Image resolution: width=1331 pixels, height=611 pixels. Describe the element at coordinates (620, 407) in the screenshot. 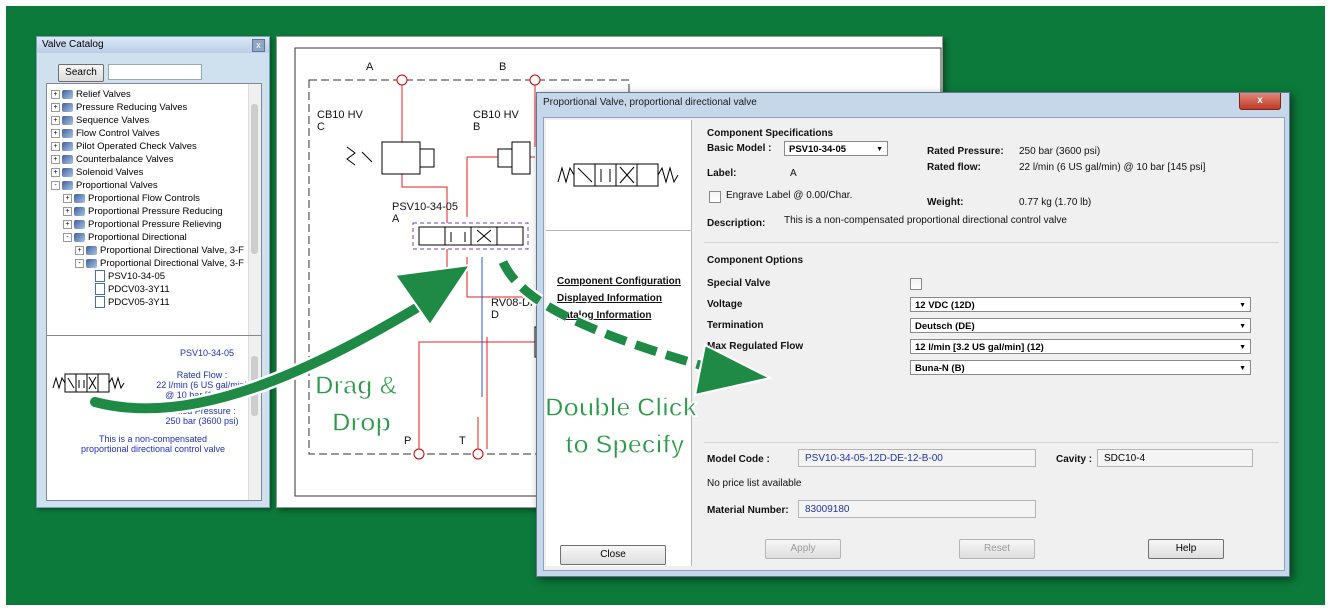

I see `double-click-text-1: Double Click` at that location.